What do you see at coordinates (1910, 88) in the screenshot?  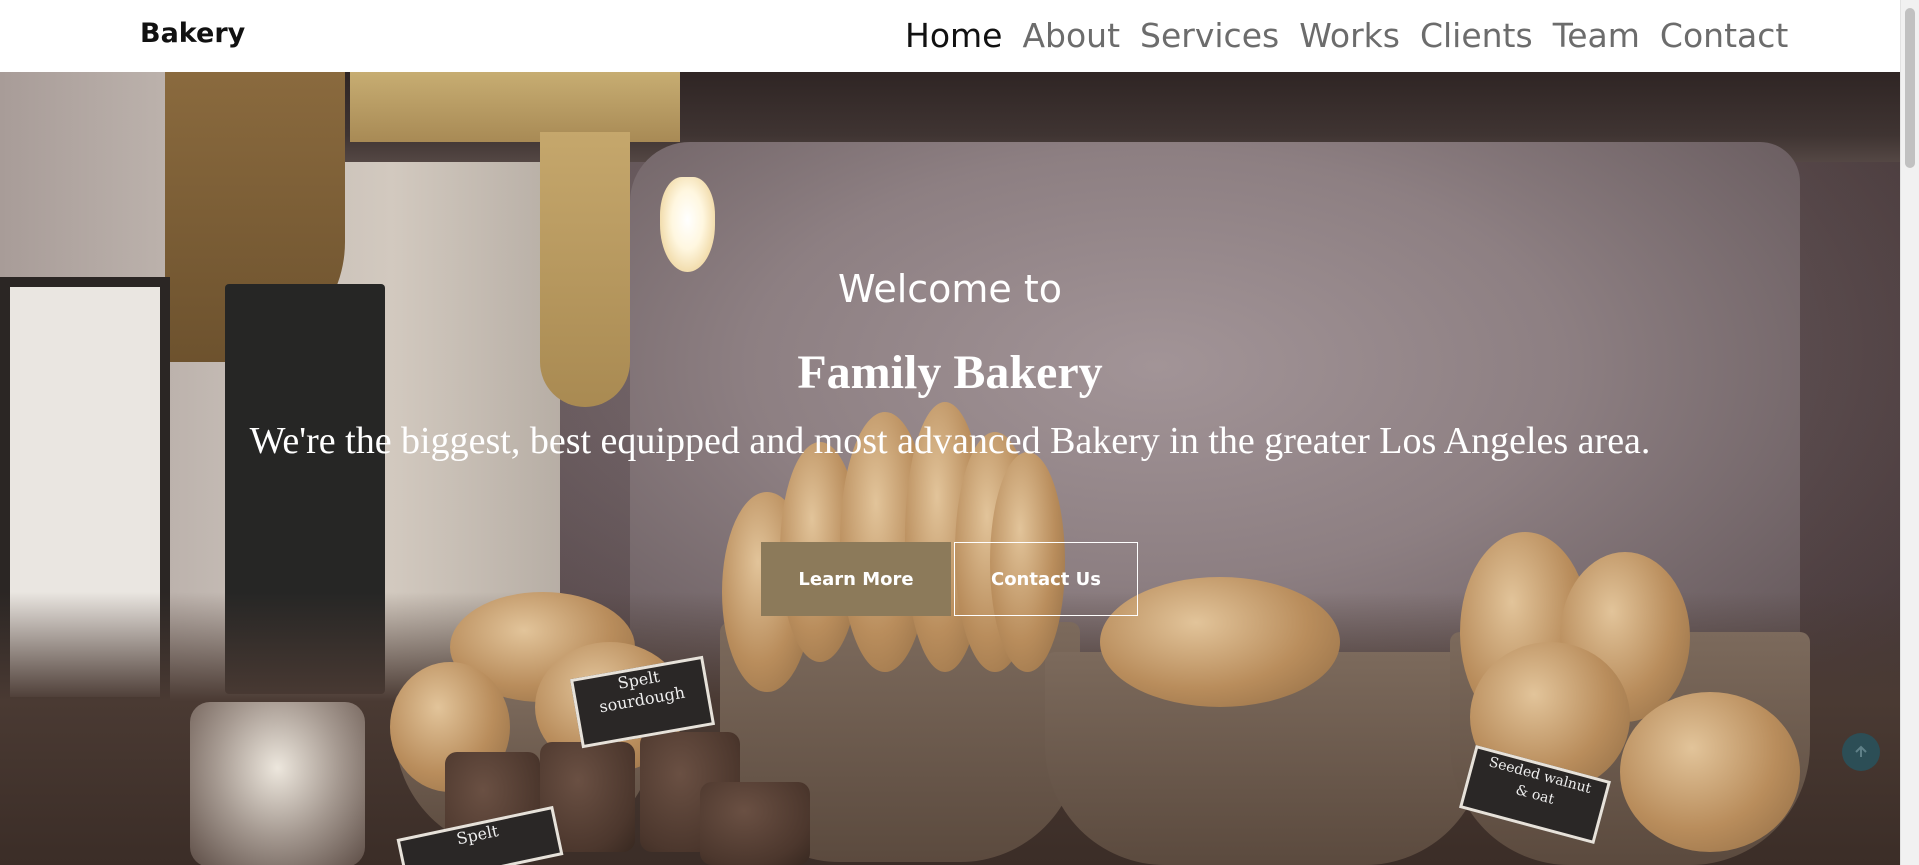 I see `scrollbar-thumb` at bounding box center [1910, 88].